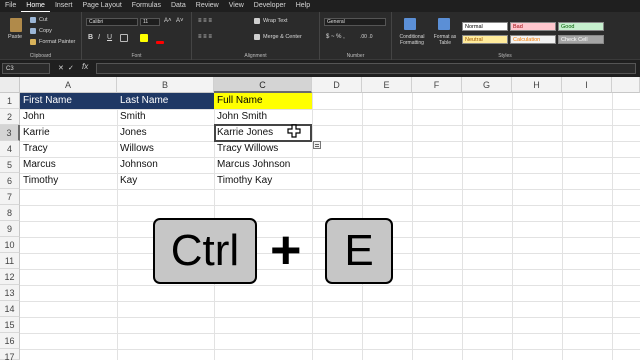 This screenshot has width=640, height=360. Describe the element at coordinates (581, 39) in the screenshot. I see `style-check-cell: Check Cell` at that location.